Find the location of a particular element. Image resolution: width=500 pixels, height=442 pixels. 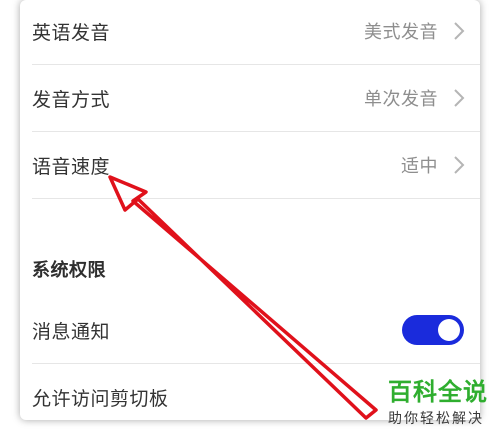

watermark-logo: 百科全说 助你轻松解决 is located at coordinates (432, 404).